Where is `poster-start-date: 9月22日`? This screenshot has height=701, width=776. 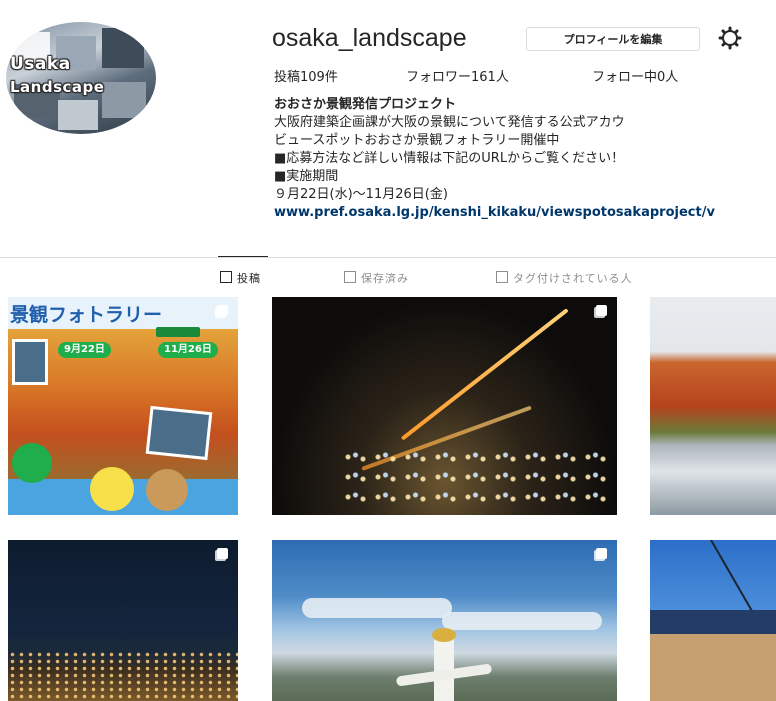
poster-start-date: 9月22日 is located at coordinates (84, 350).